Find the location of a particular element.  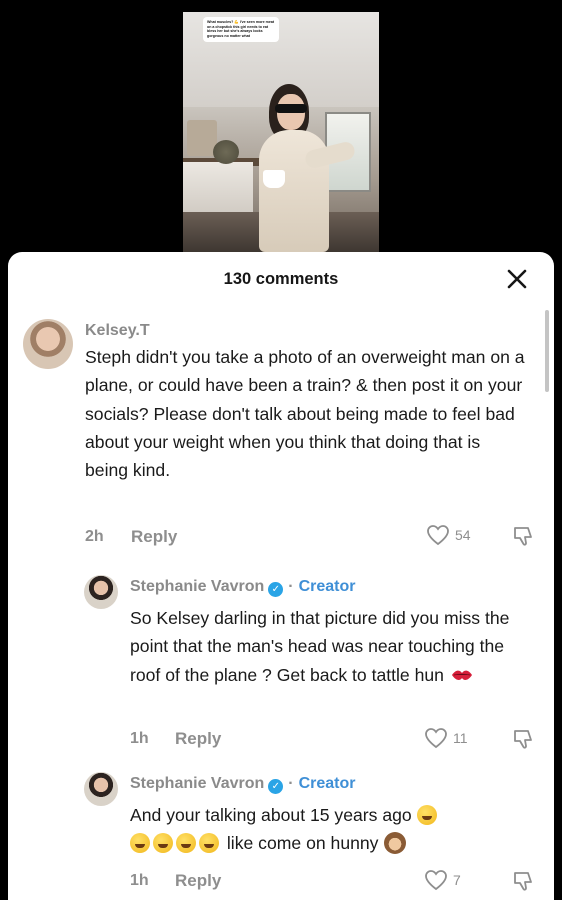

video-plant is located at coordinates (226, 152).